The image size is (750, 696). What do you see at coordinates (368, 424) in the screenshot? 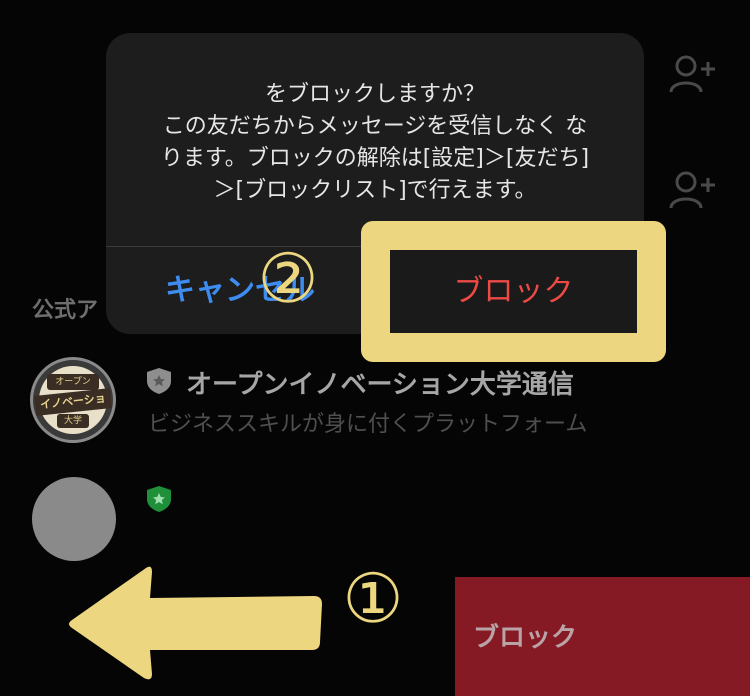
I see `list-item-subtitle: ビジネススキルが身に付くプラットフォーム` at bounding box center [368, 424].